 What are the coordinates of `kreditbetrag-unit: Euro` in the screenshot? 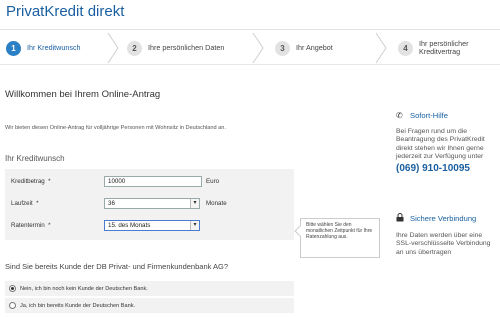 It's located at (213, 181).